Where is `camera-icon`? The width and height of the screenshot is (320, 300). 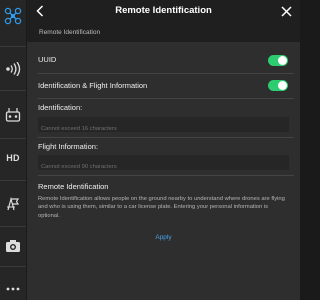
camera-icon is located at coordinates (13, 246).